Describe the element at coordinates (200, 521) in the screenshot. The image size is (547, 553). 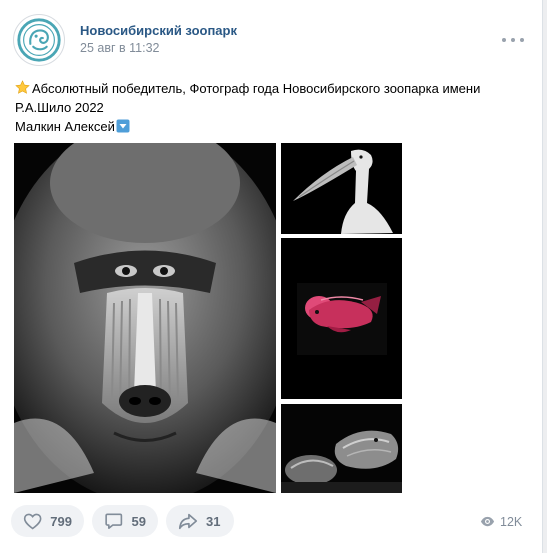
I see `share-button: 31` at that location.